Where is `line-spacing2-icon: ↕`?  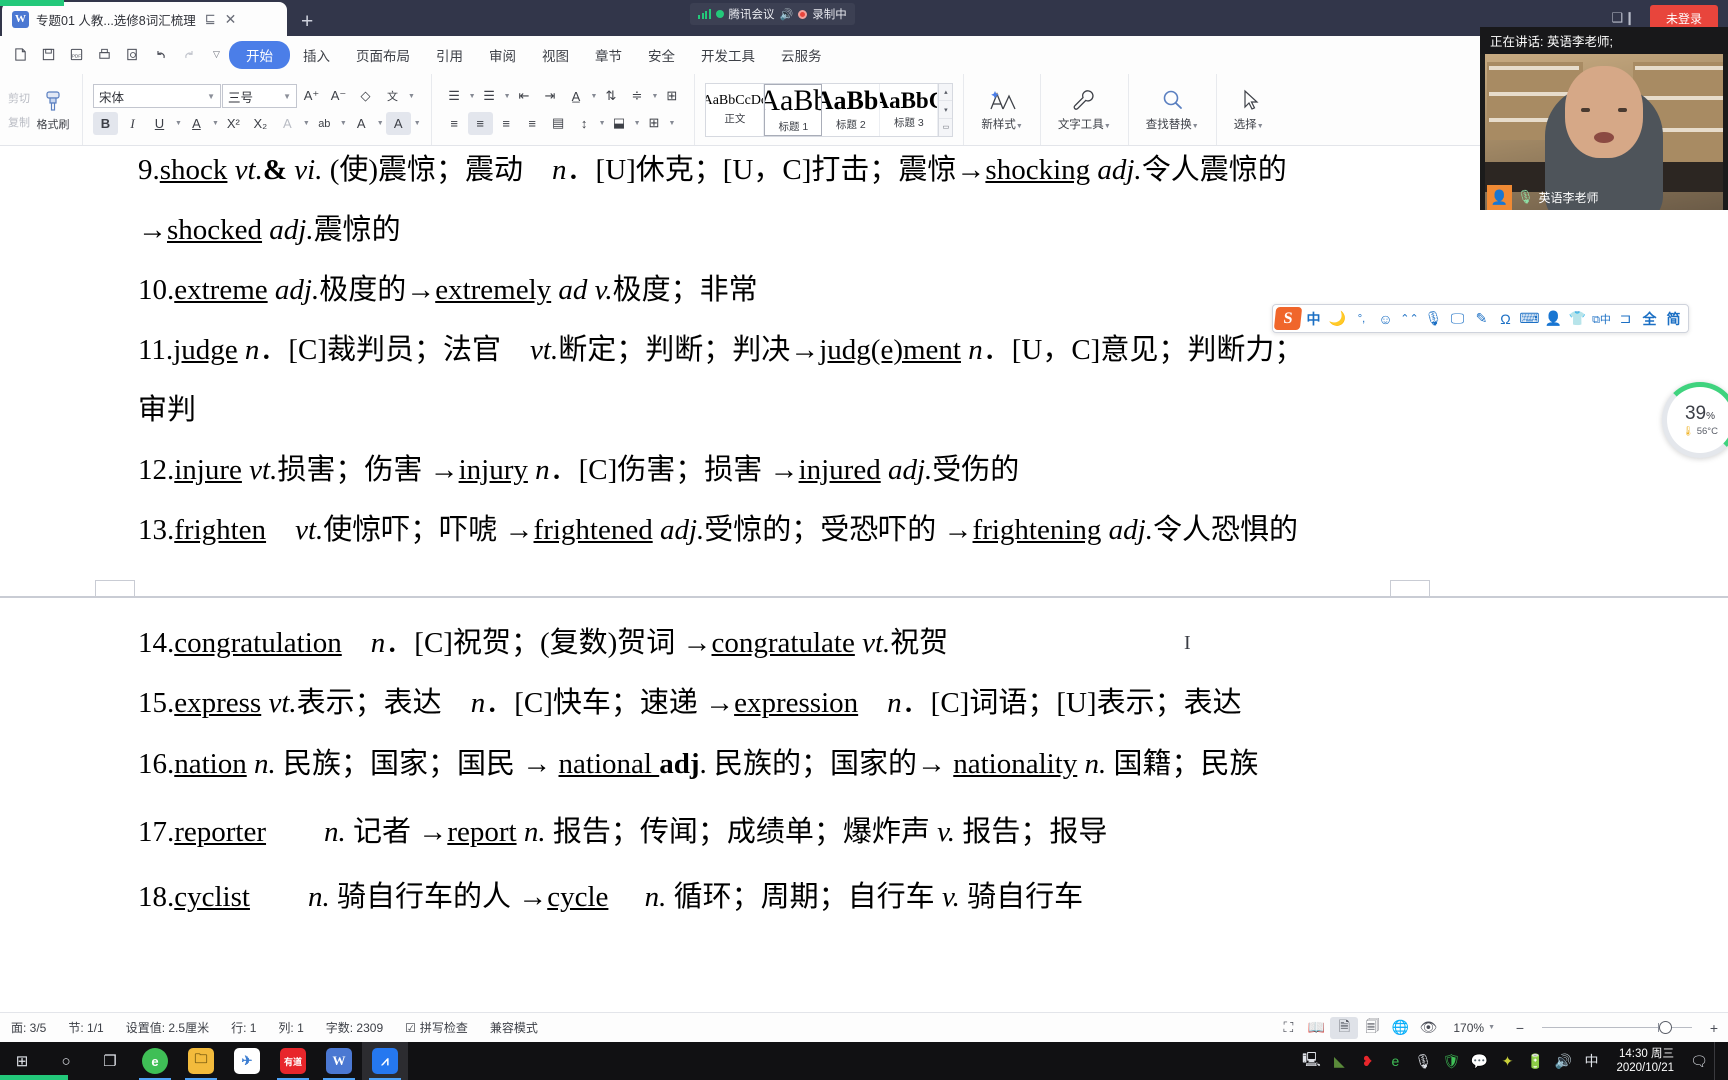 line-spacing2-icon: ↕ is located at coordinates (584, 123).